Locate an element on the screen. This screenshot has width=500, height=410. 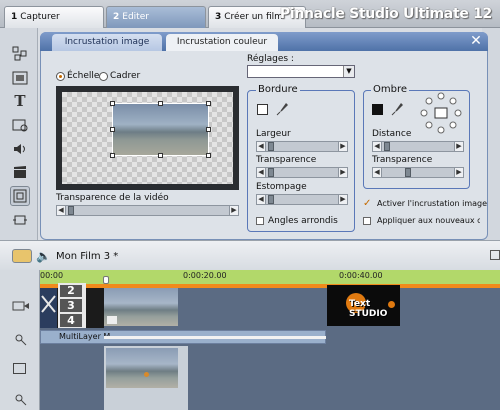
border-title: Bordure is located at coordinates (278, 89).